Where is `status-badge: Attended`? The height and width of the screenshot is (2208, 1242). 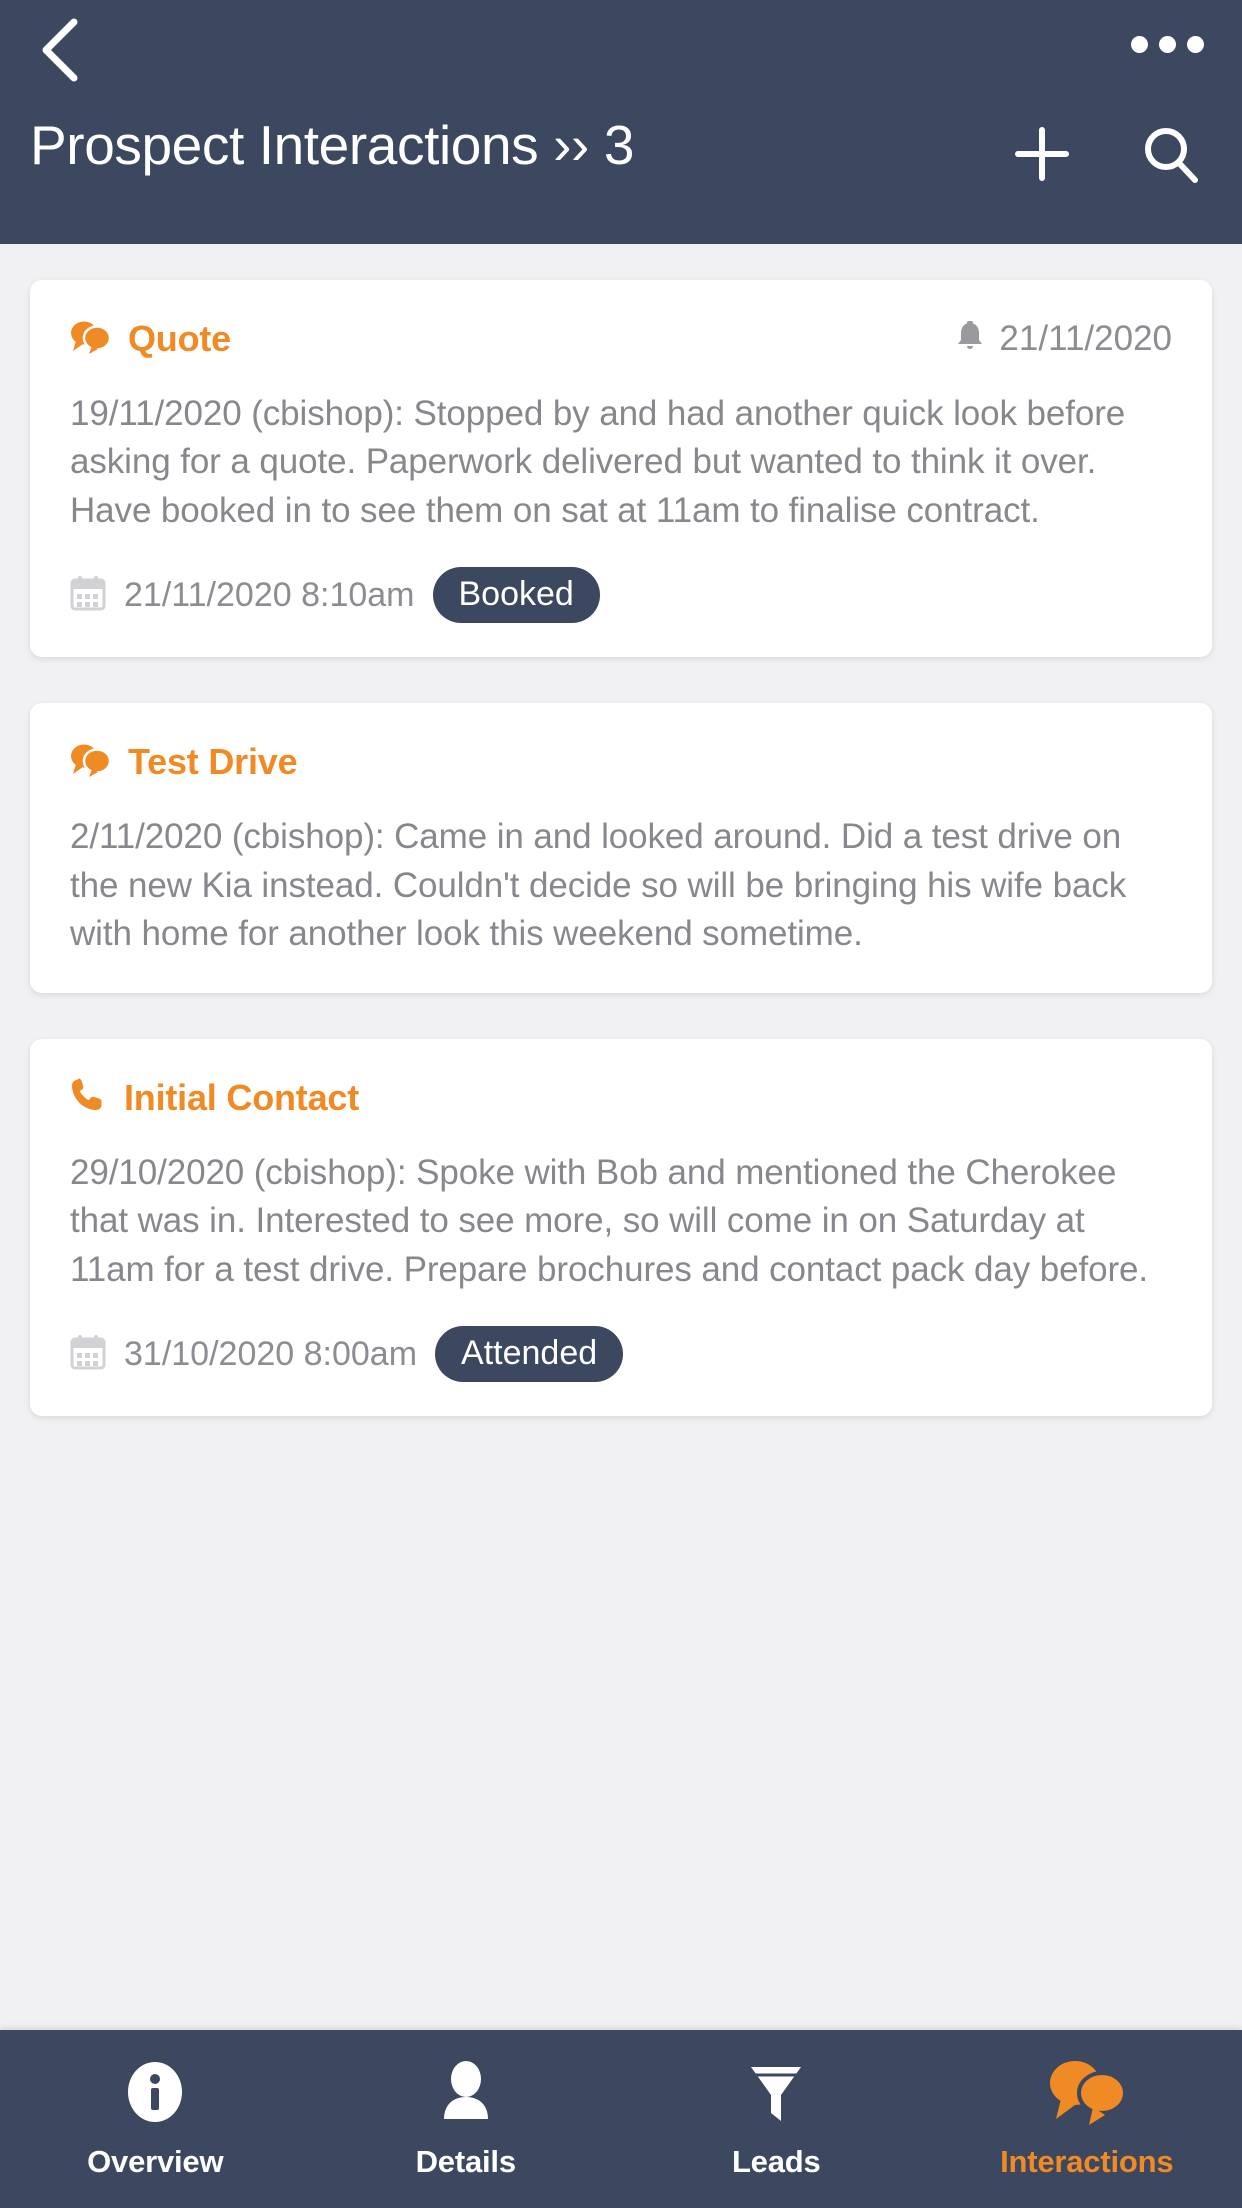 status-badge: Attended is located at coordinates (529, 1354).